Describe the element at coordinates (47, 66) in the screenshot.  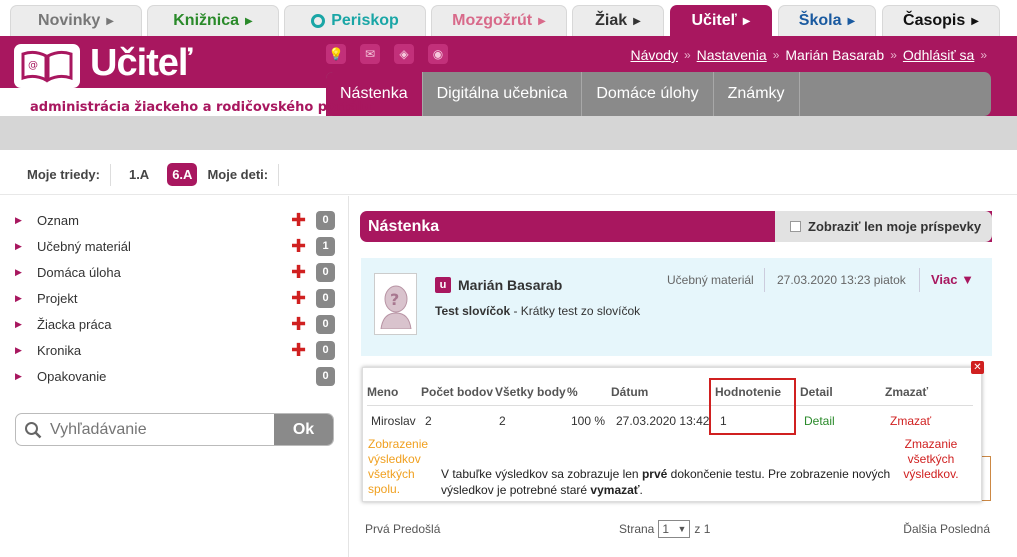
I see `book-logo-icon: @` at that location.